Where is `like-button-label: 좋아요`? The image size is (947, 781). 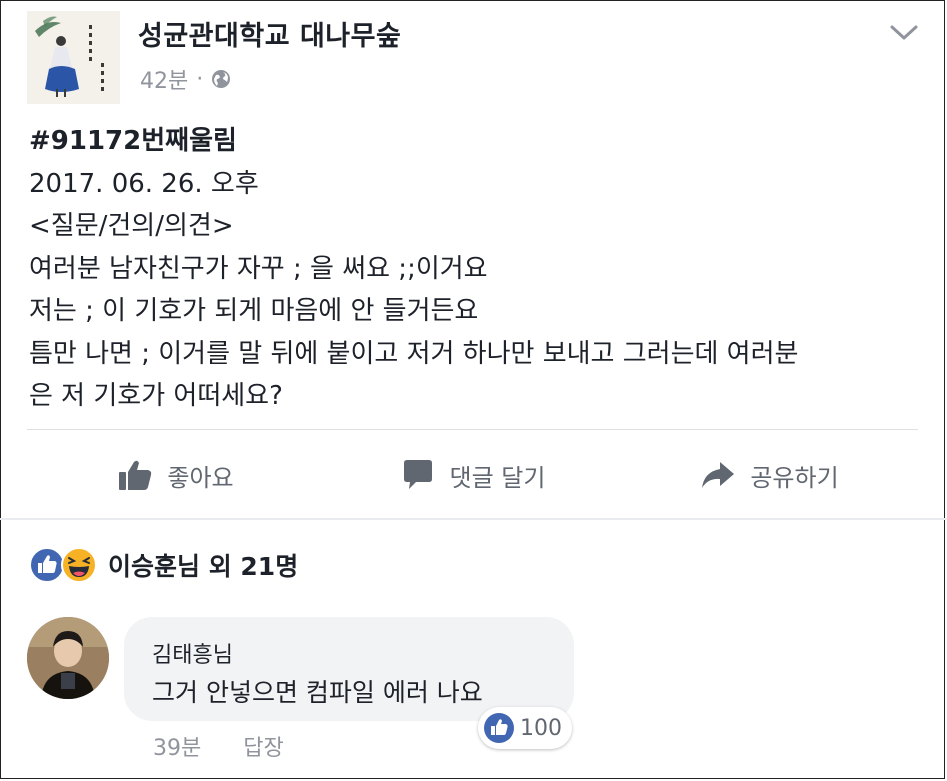
like-button-label: 좋아요 is located at coordinates (200, 477).